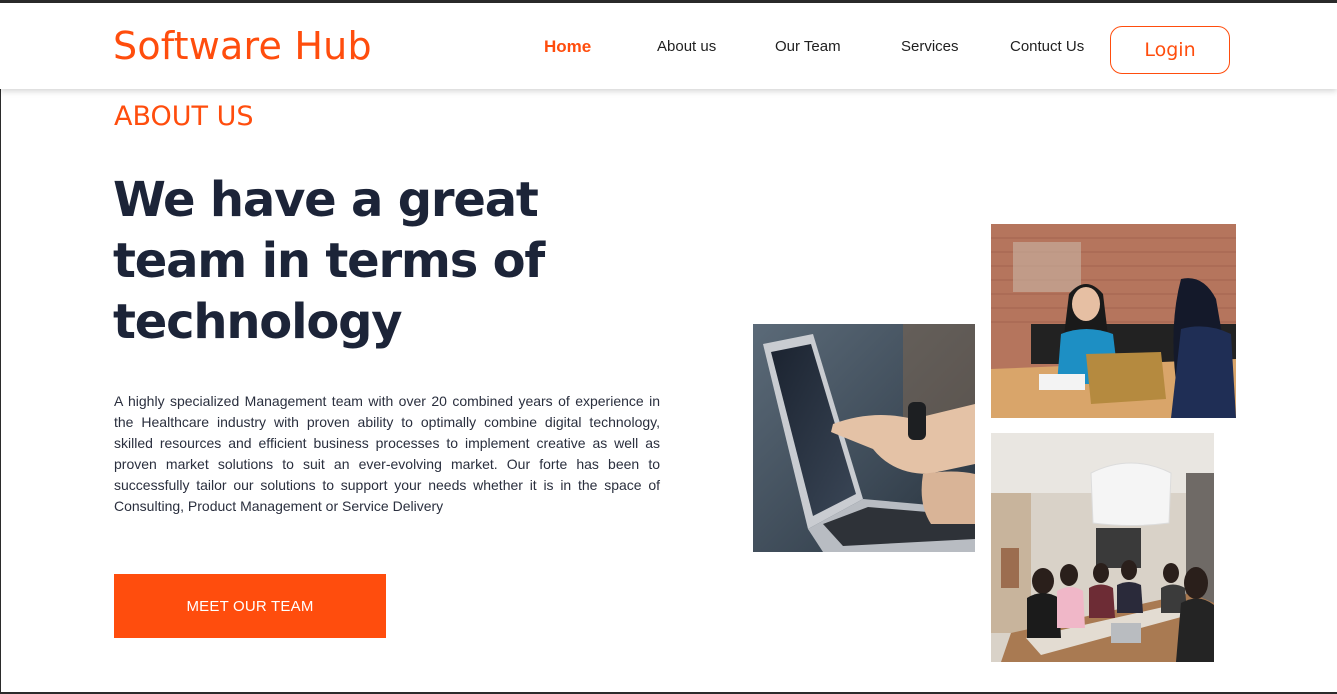 This screenshot has width=1337, height=694. I want to click on meet-our-team-button: MEET OUR TEAM, so click(250, 606).